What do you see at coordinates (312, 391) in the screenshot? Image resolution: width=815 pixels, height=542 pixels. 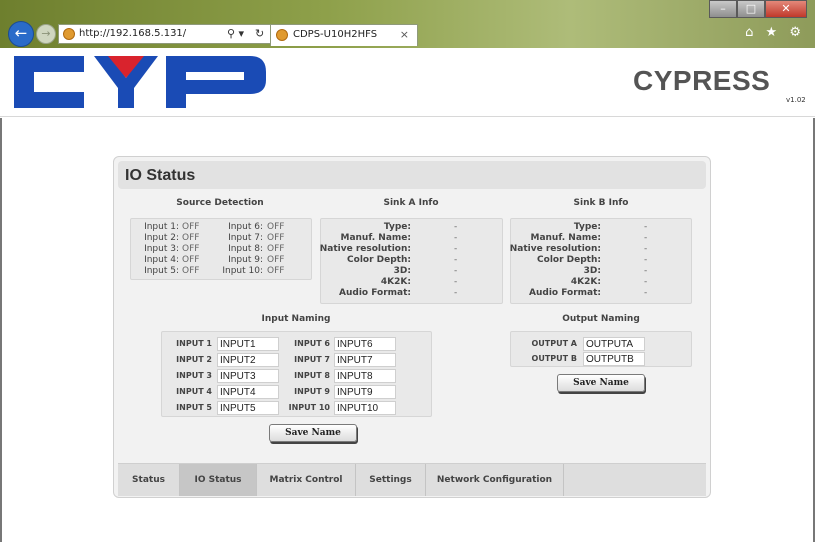 I see `input-name-label: INPUT 9` at bounding box center [312, 391].